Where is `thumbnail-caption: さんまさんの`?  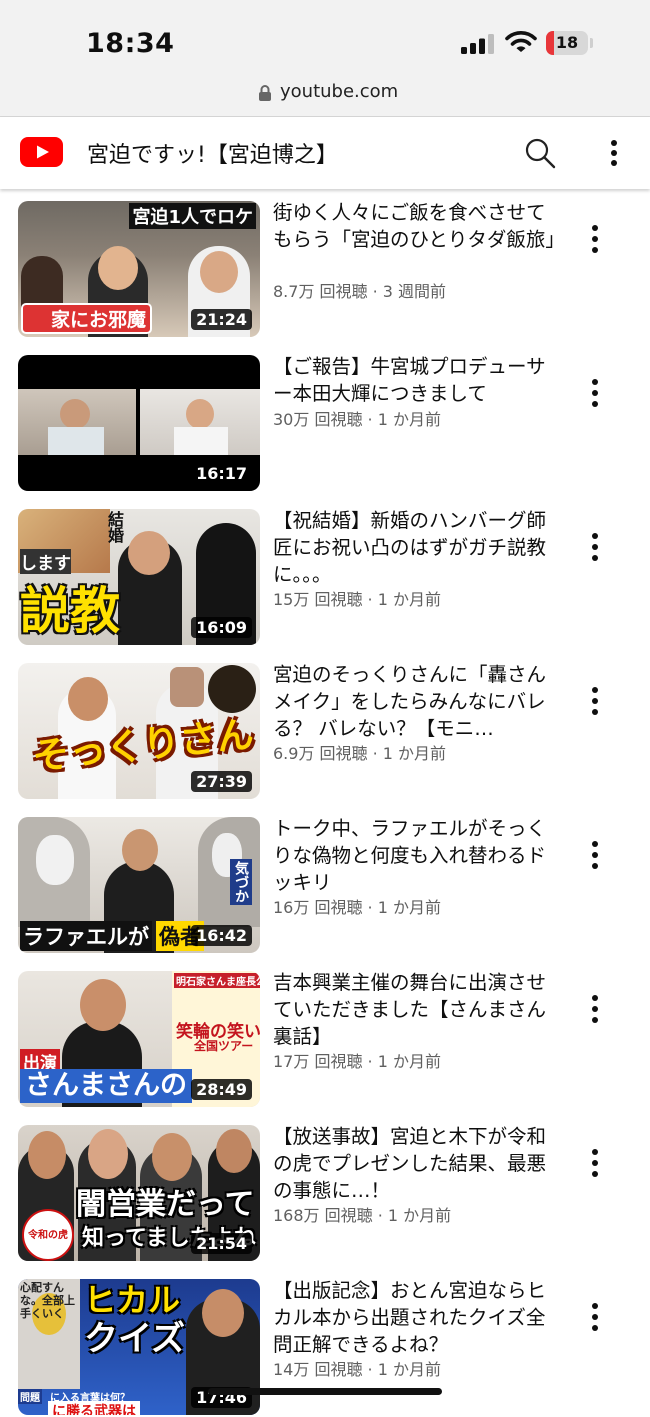
thumbnail-caption: さんまさんの is located at coordinates (106, 1086).